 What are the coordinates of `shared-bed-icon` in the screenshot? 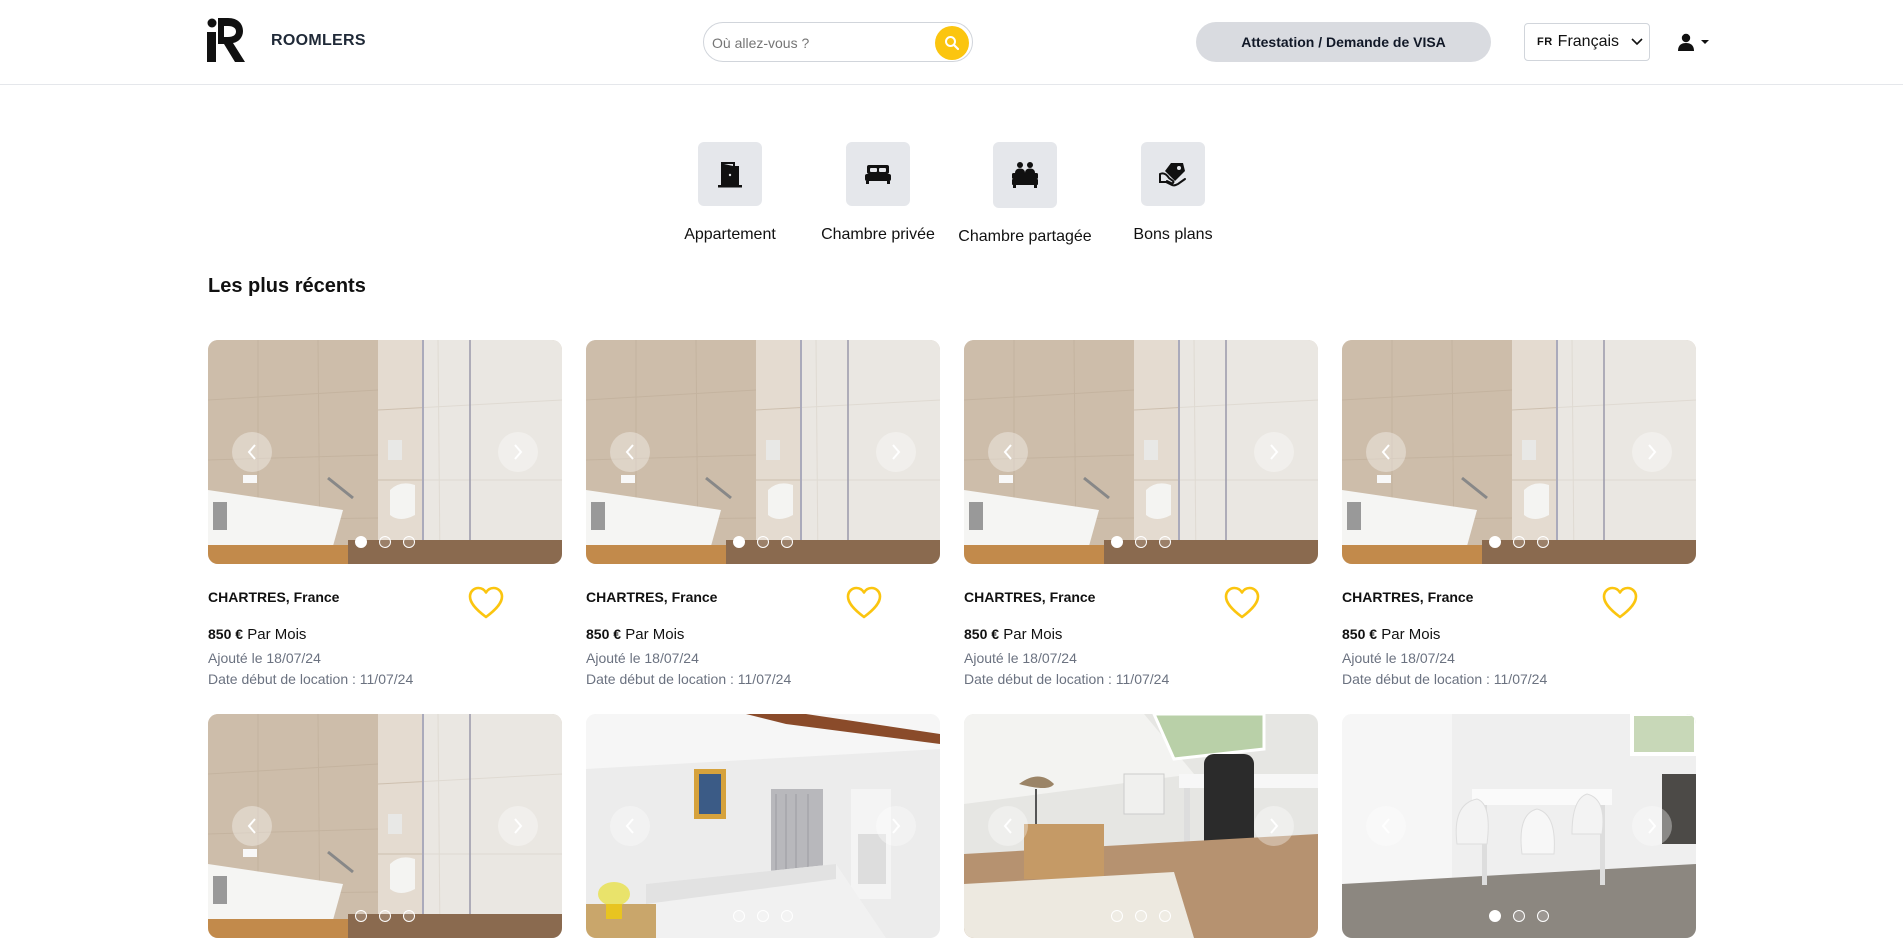 It's located at (1025, 175).